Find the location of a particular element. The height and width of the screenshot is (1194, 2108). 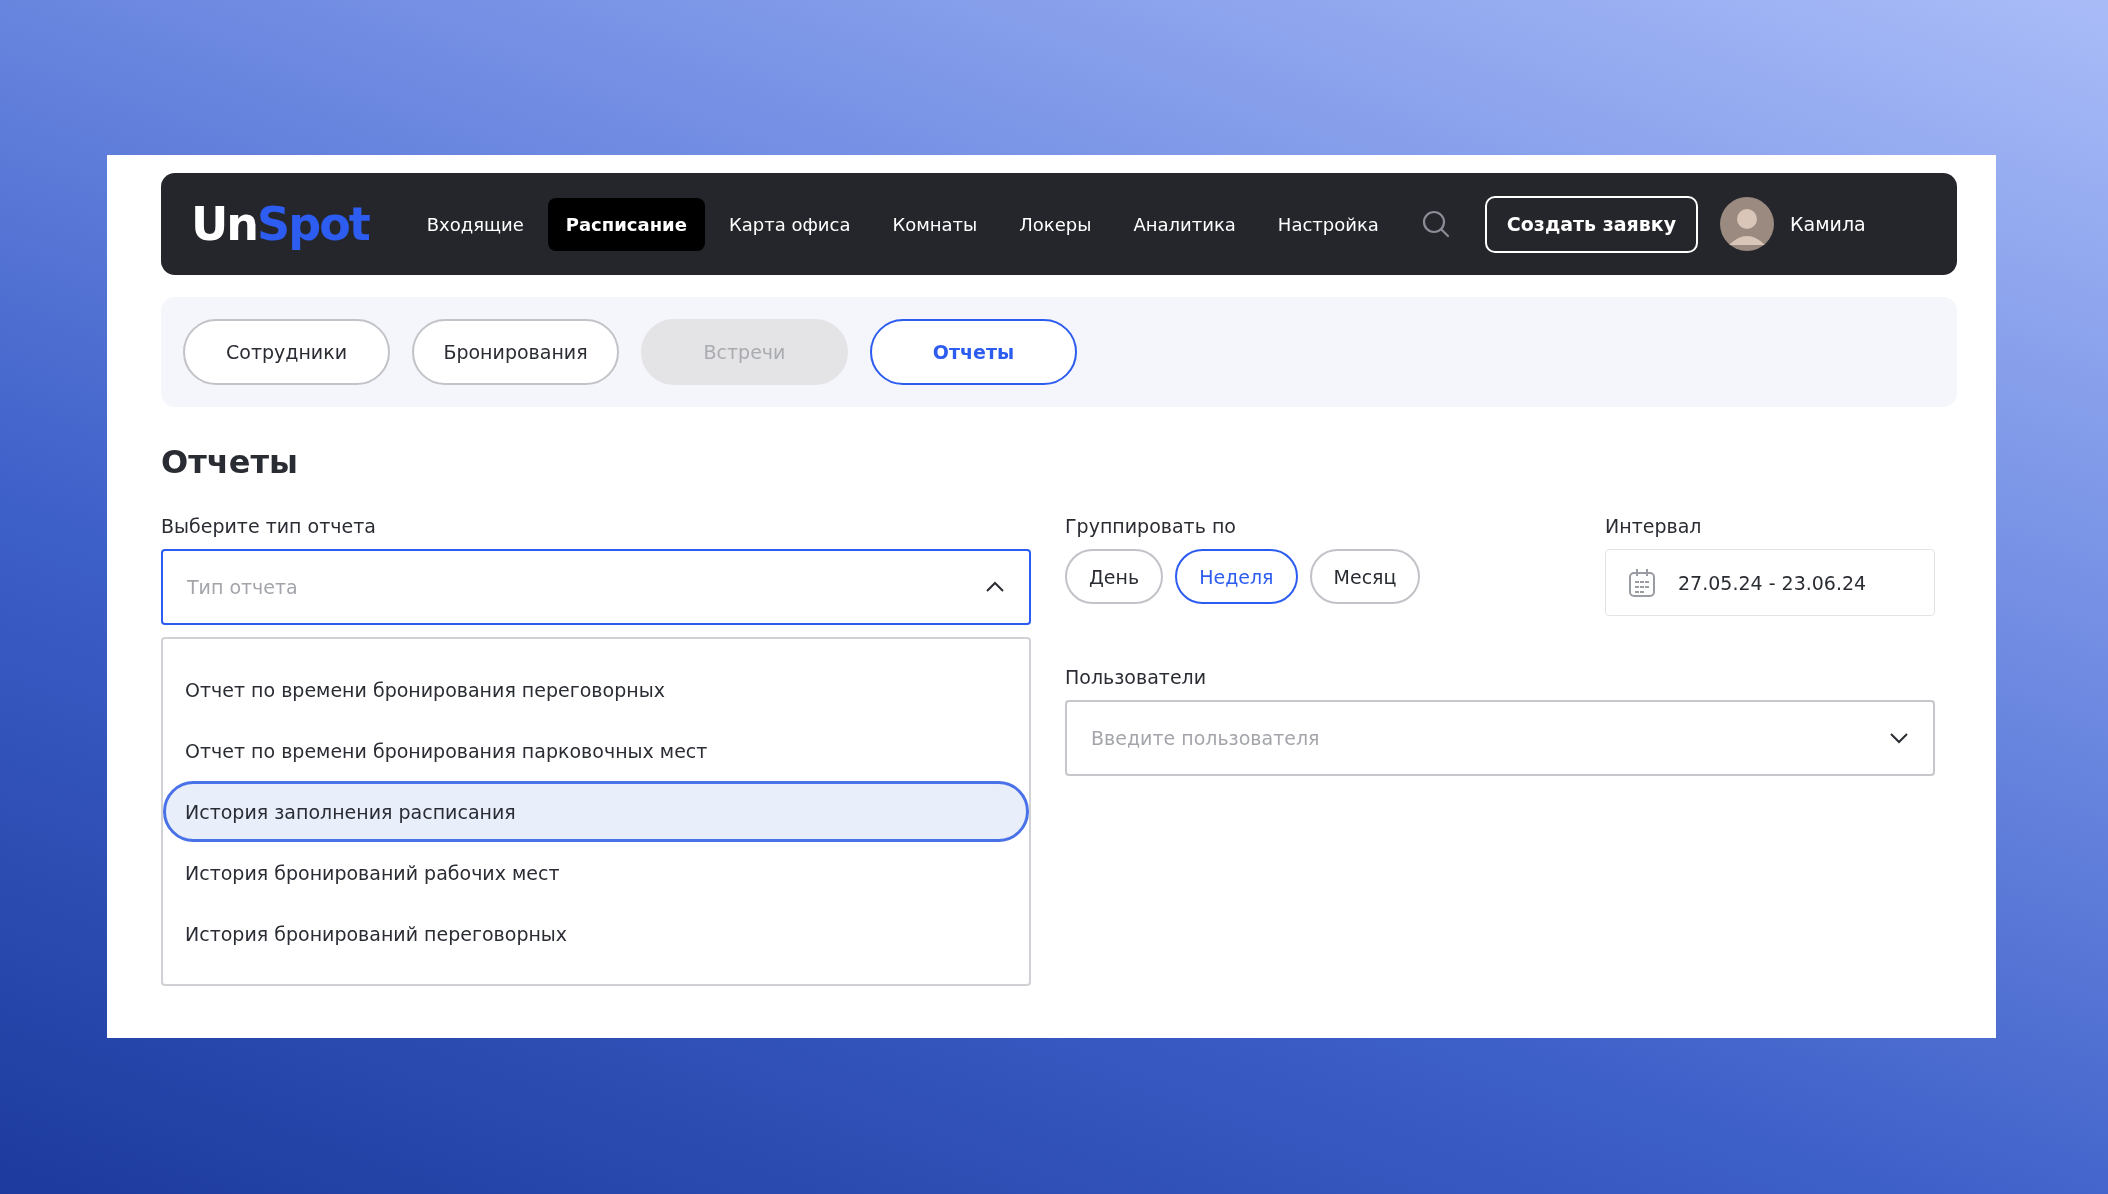

nav-item: Карта офиса is located at coordinates (789, 224).